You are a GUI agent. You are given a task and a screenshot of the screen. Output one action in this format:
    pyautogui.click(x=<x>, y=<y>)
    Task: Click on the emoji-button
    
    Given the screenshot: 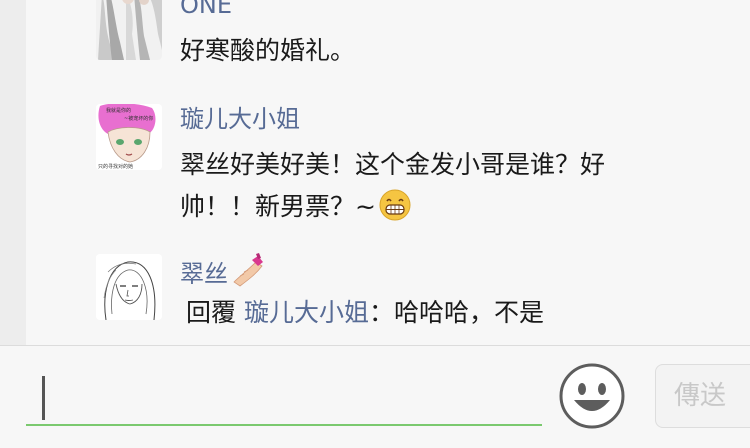 What is the action you would take?
    pyautogui.click(x=592, y=396)
    